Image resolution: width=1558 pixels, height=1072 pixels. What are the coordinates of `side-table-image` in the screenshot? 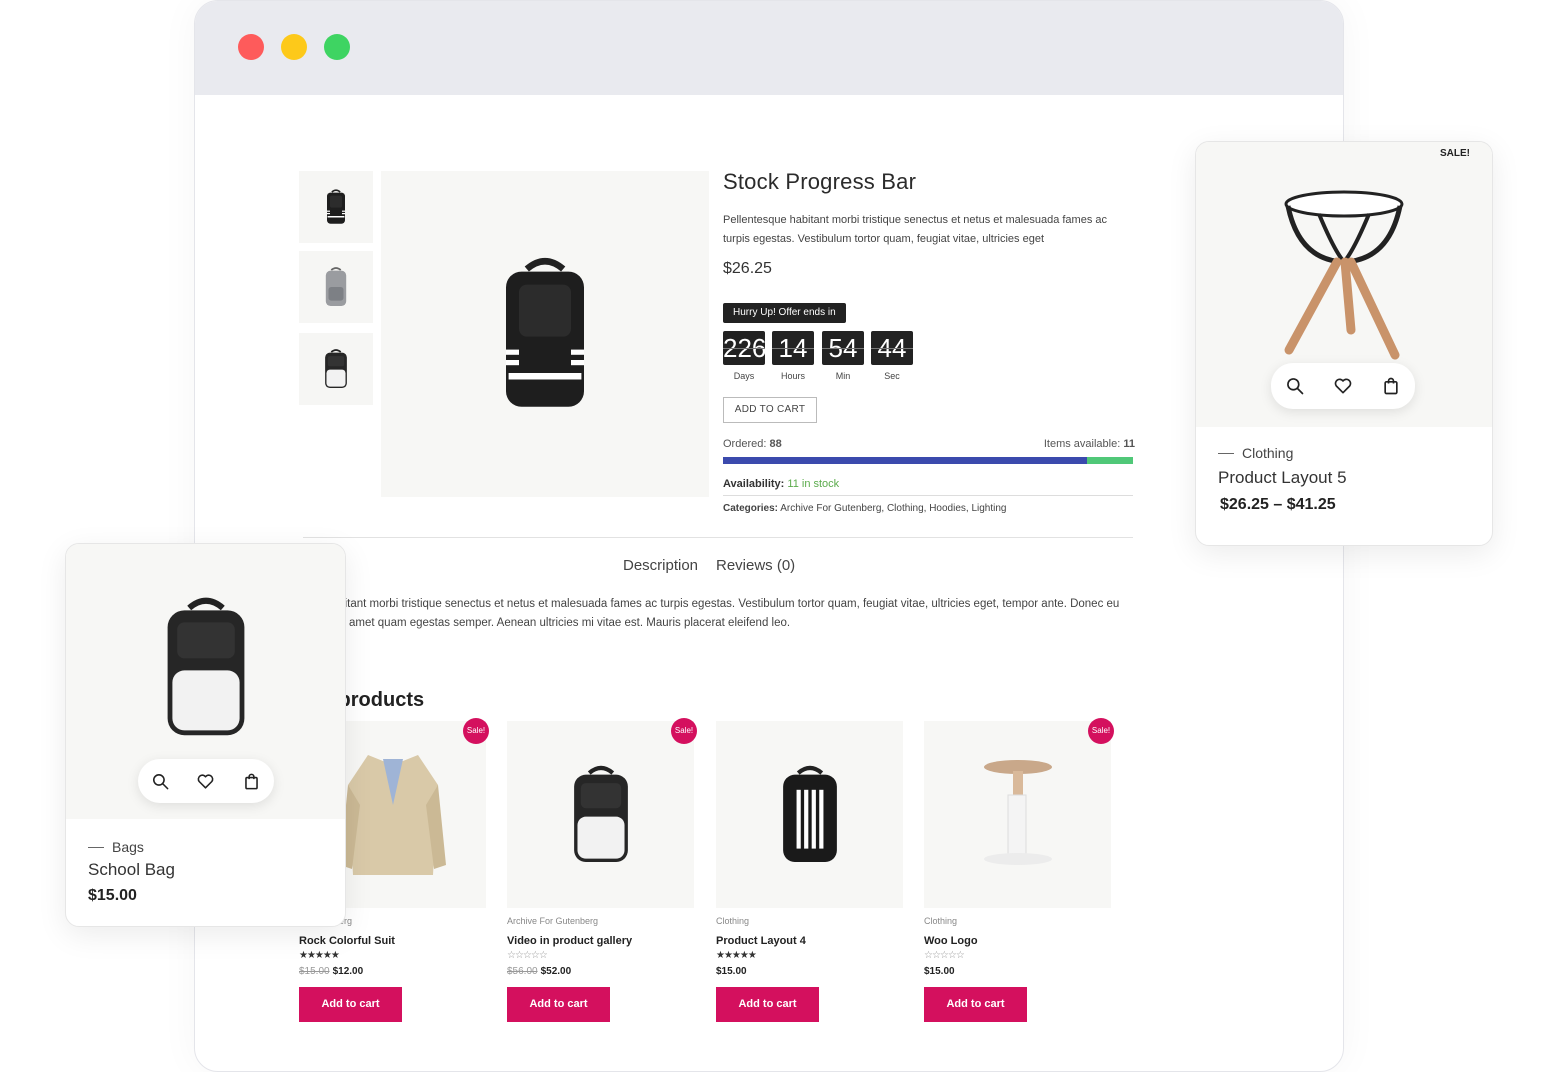 It's located at (1017, 812).